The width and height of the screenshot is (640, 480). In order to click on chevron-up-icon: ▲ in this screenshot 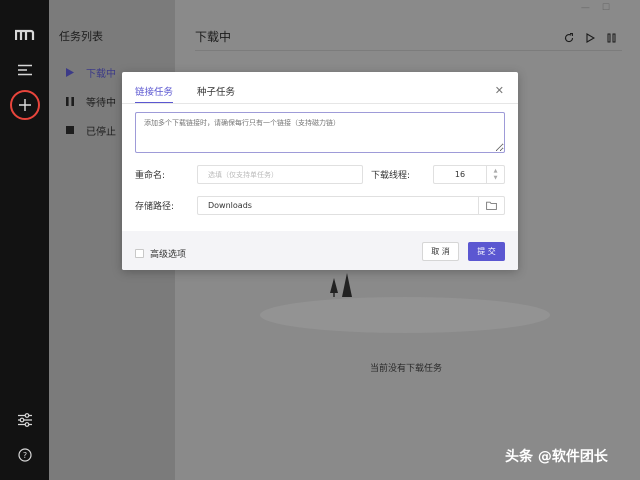, I will do `click(496, 171)`.